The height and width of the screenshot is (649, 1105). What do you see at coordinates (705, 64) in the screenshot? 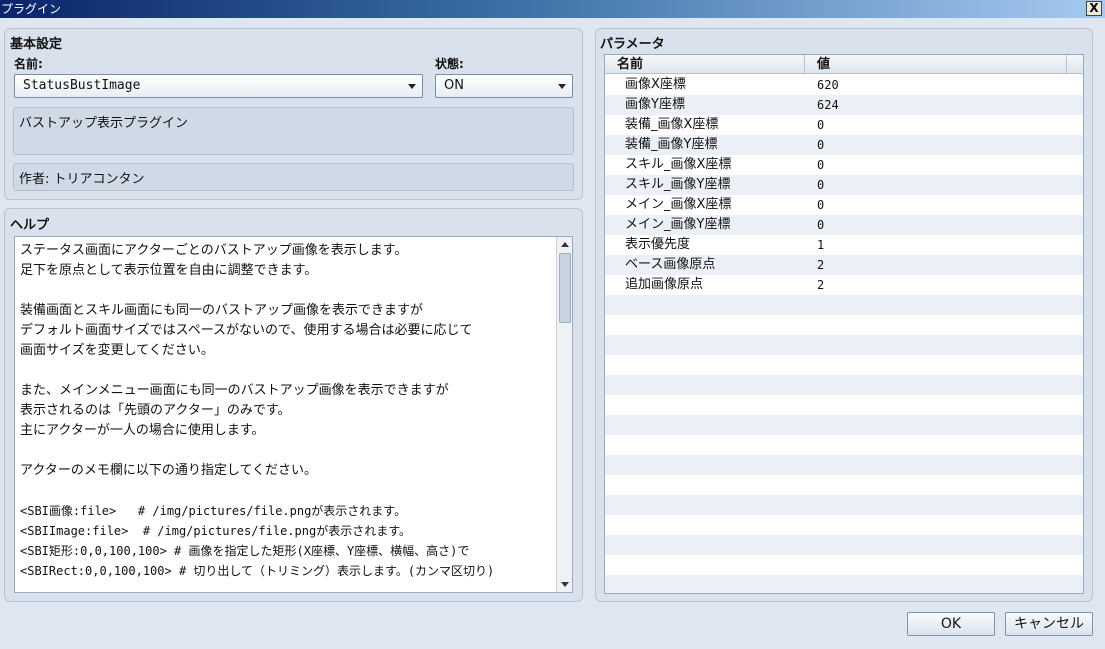
I see `column-header-name: 名前` at bounding box center [705, 64].